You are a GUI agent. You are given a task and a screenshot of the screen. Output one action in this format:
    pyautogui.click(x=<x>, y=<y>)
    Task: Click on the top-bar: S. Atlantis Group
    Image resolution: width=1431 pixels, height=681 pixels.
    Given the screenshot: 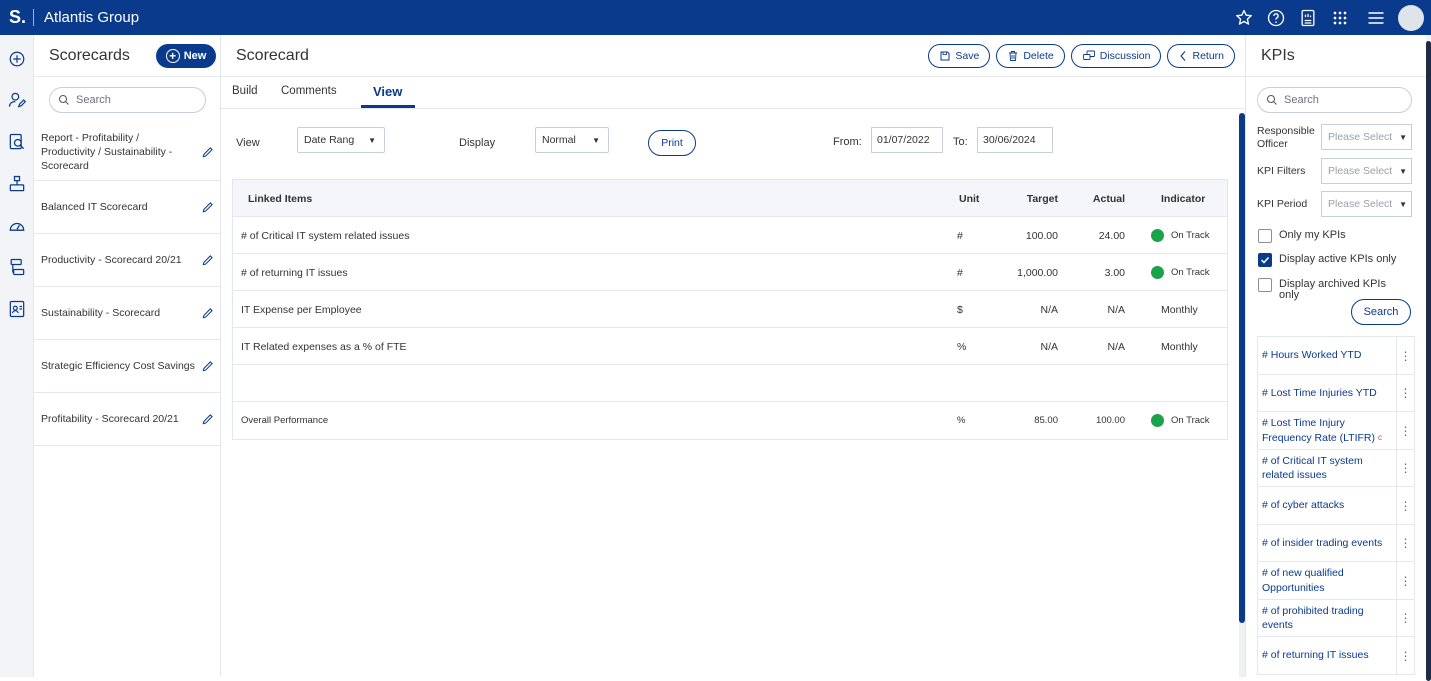 What is the action you would take?
    pyautogui.click(x=715, y=17)
    